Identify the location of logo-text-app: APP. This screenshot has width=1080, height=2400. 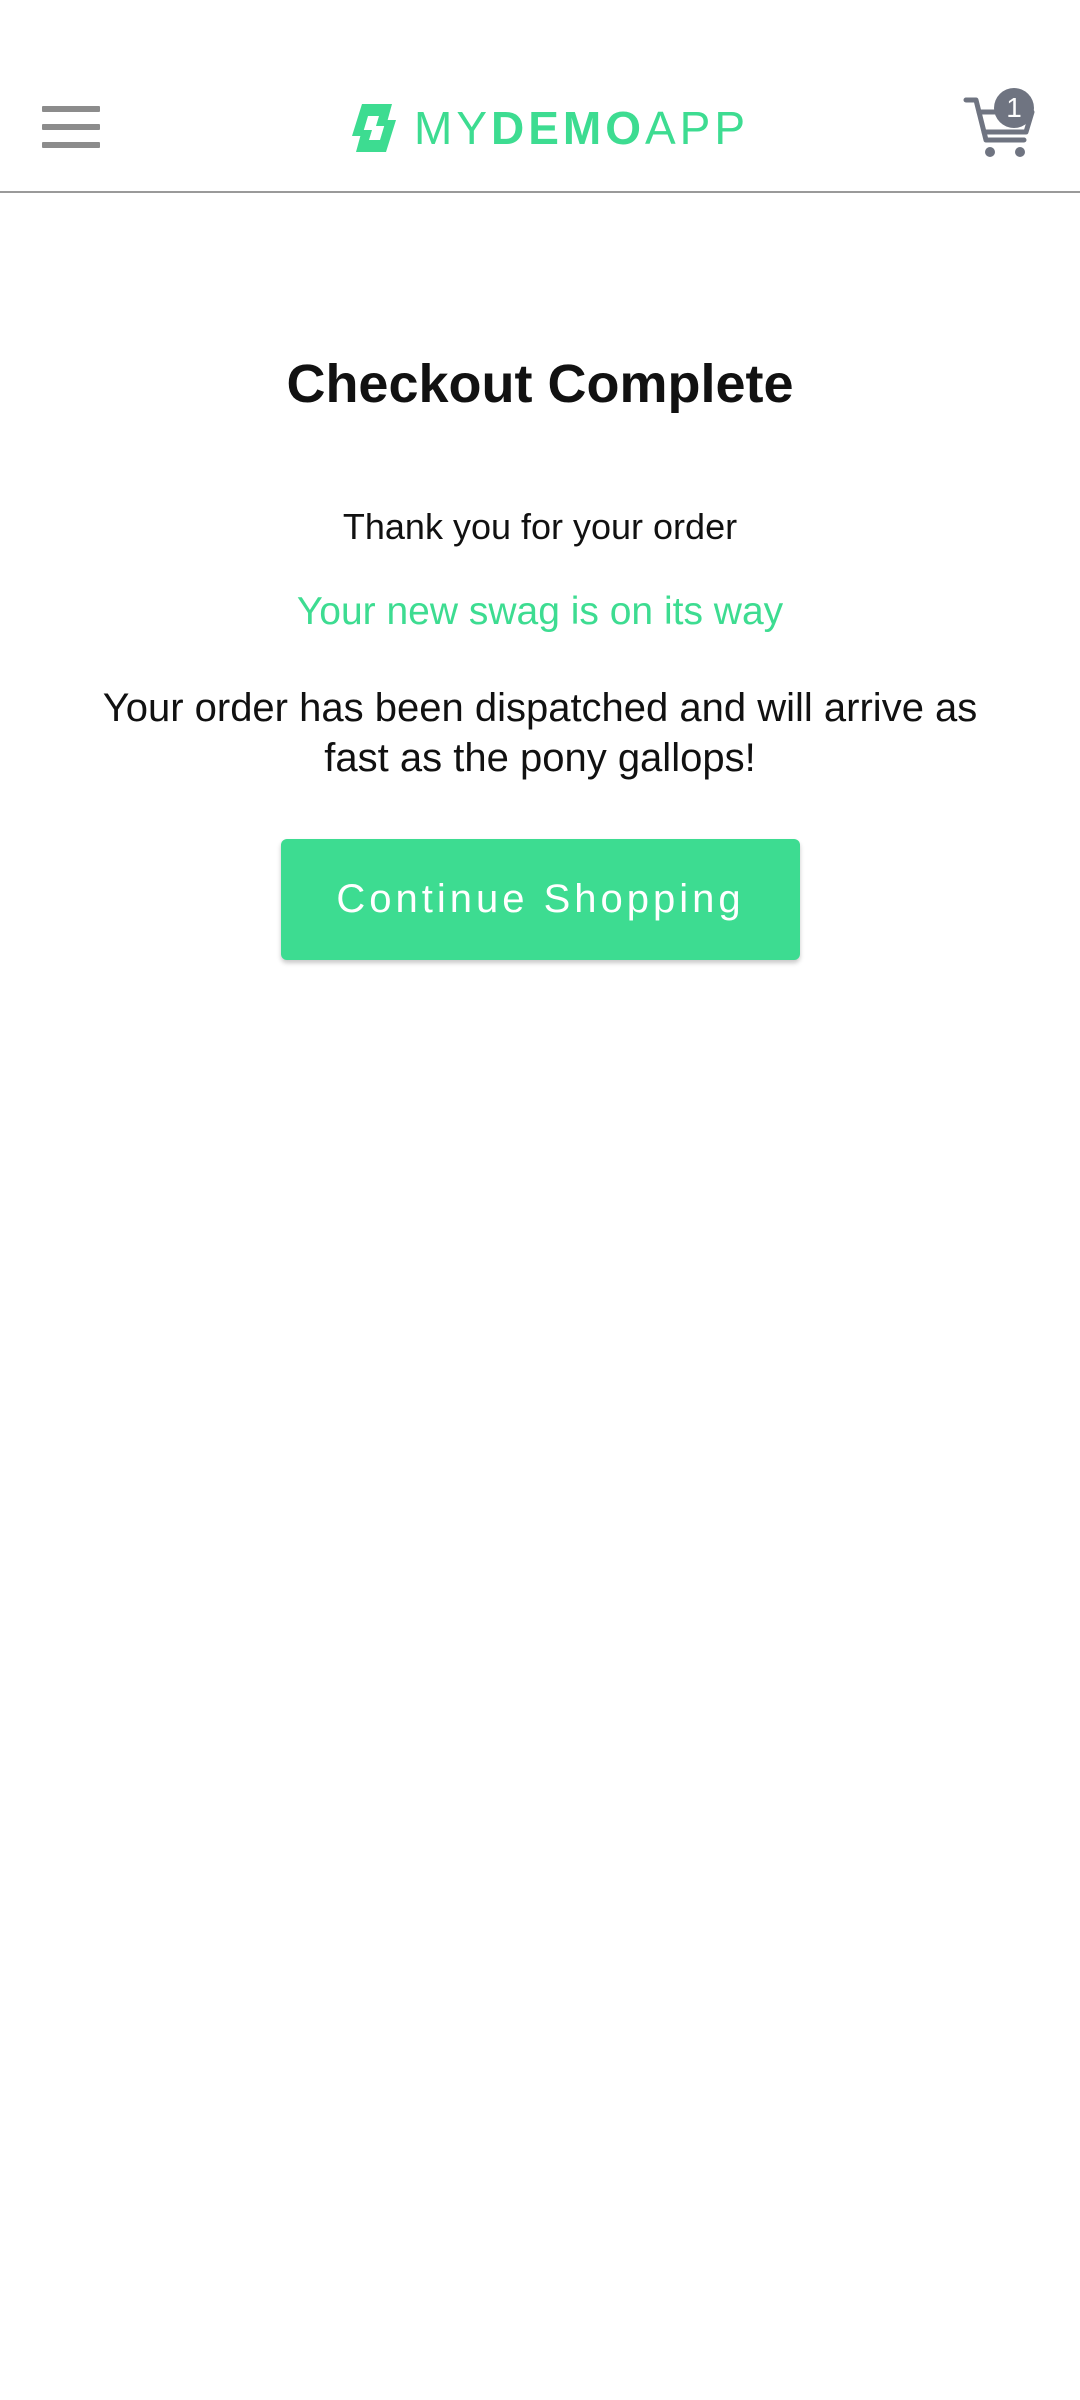
(697, 128).